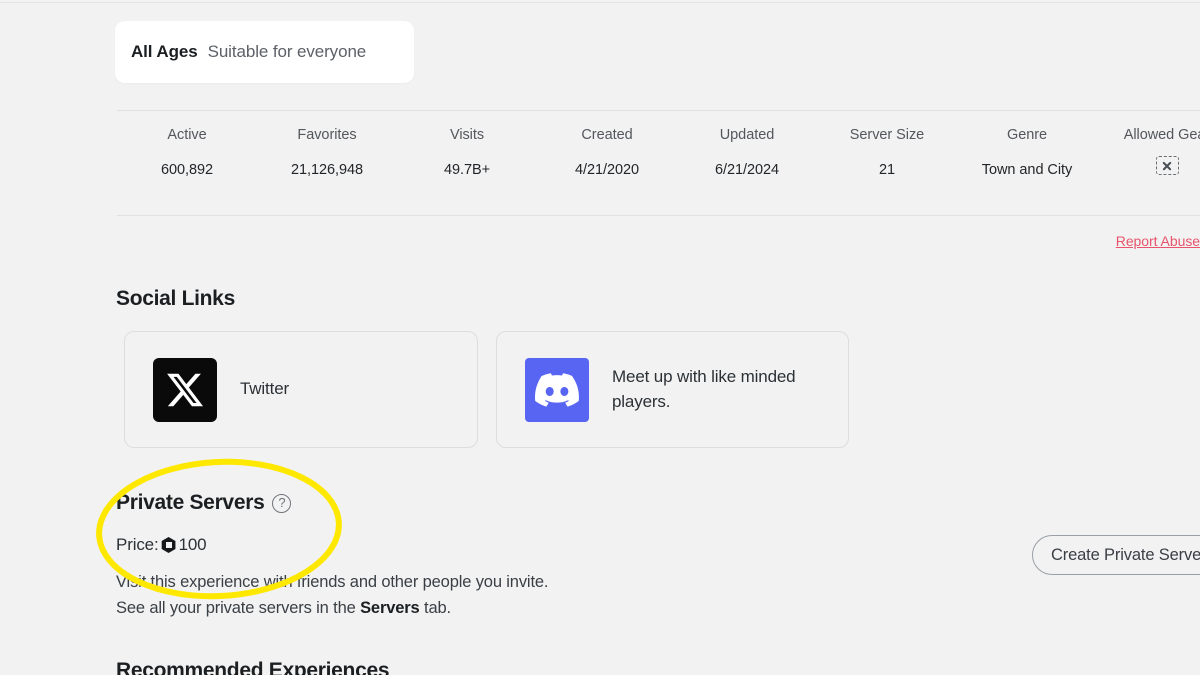 This screenshot has height=675, width=1200. I want to click on stat-label: Favorites, so click(327, 135).